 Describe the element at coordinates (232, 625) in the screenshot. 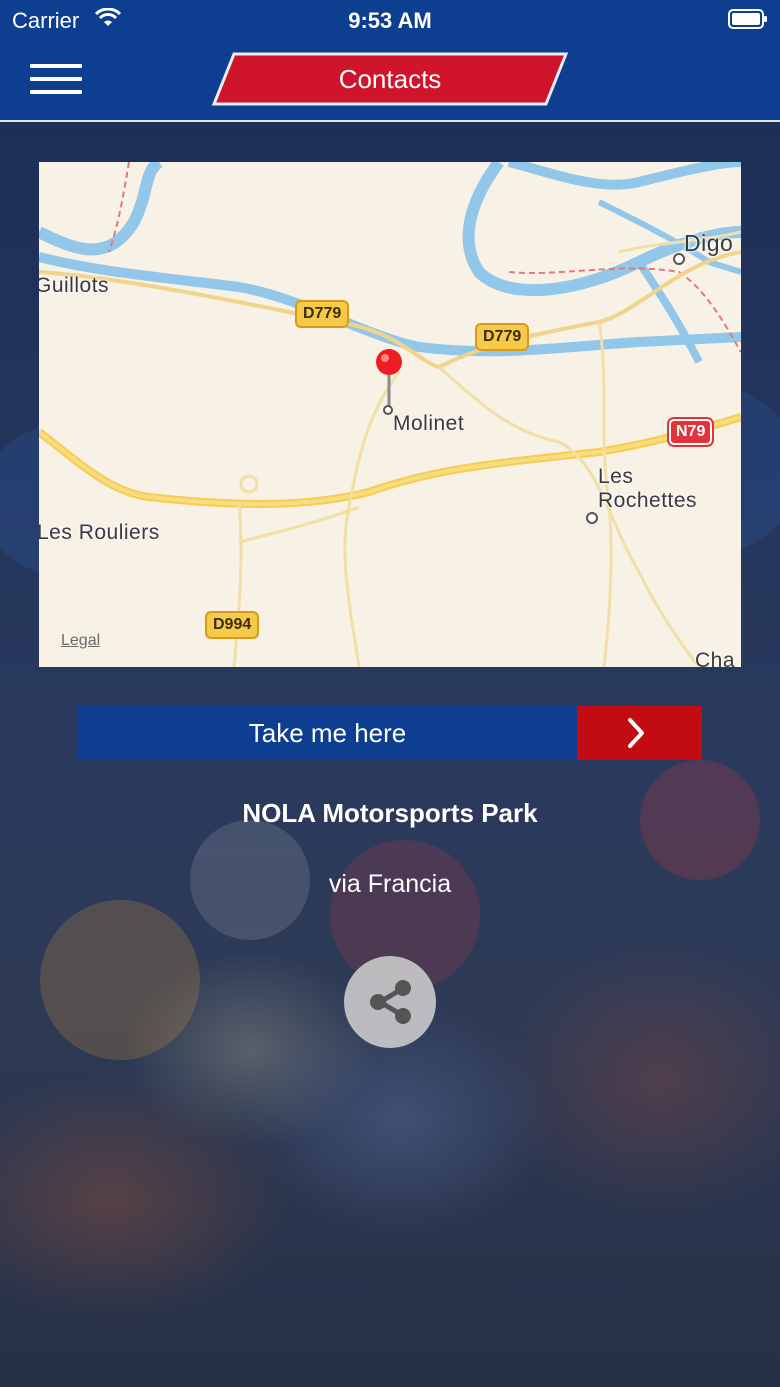

I see `road-shield-d994: D994` at that location.